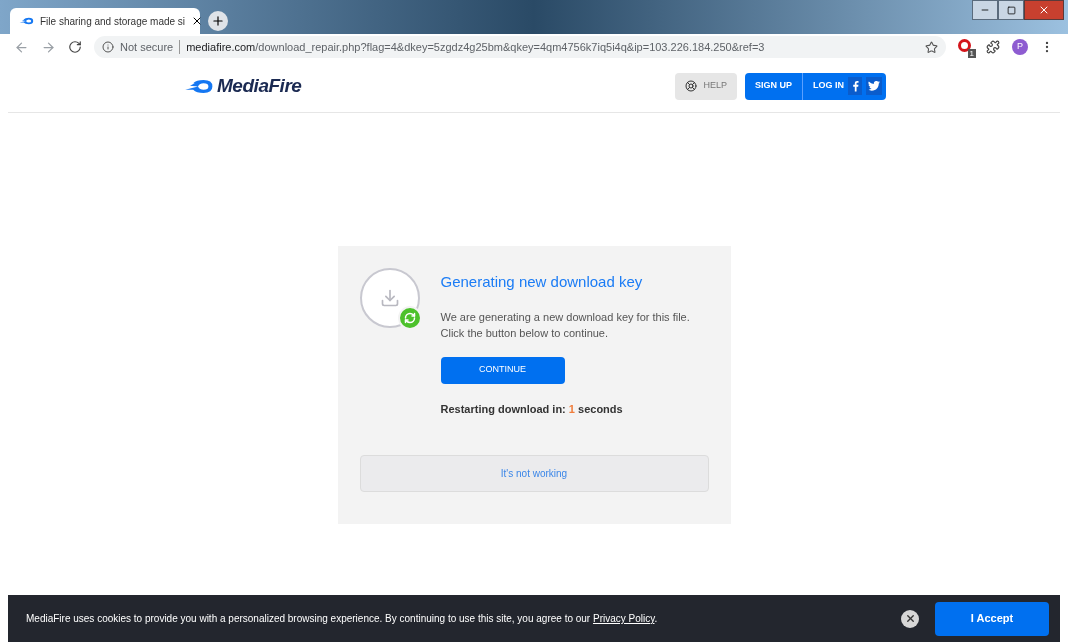 The height and width of the screenshot is (642, 1068). I want to click on close-button, so click(910, 618).